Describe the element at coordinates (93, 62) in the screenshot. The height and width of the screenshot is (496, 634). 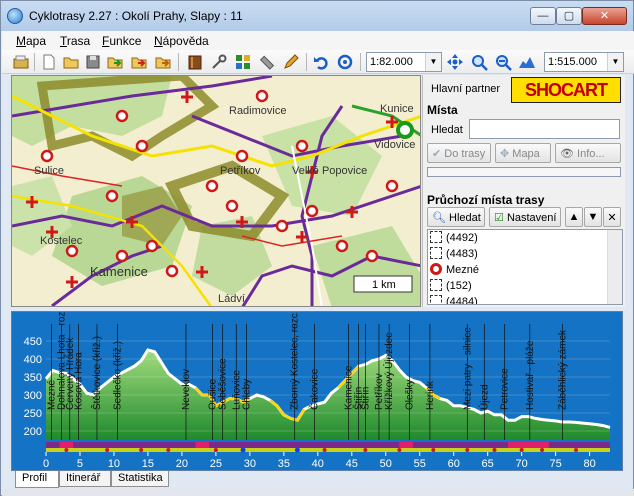
I see `save-icon` at that location.